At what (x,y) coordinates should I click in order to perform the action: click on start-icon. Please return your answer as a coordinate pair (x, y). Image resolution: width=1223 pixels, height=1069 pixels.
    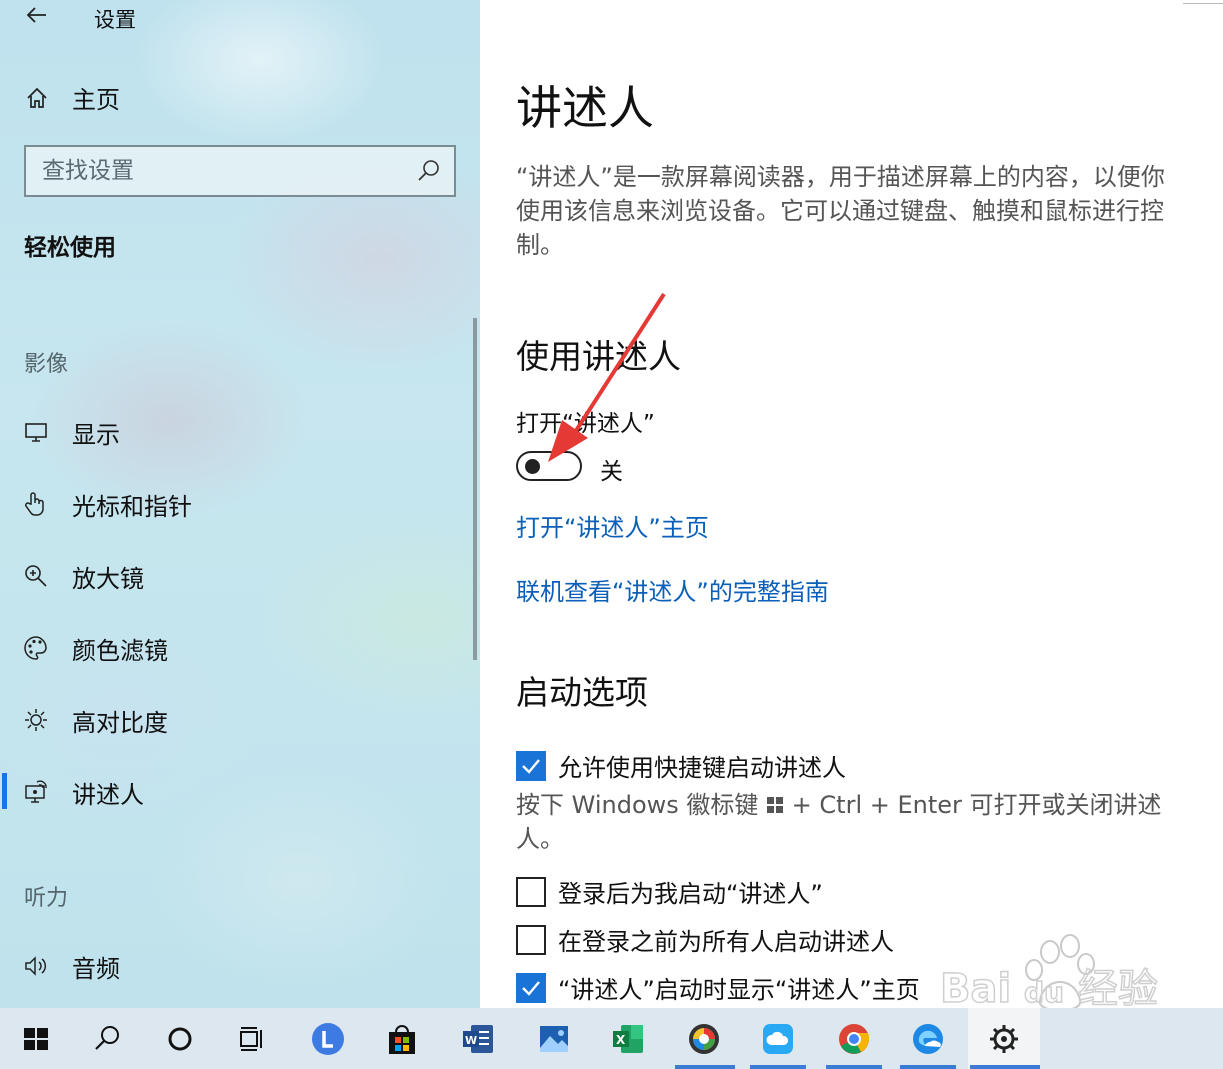
    Looking at the image, I should click on (36, 1038).